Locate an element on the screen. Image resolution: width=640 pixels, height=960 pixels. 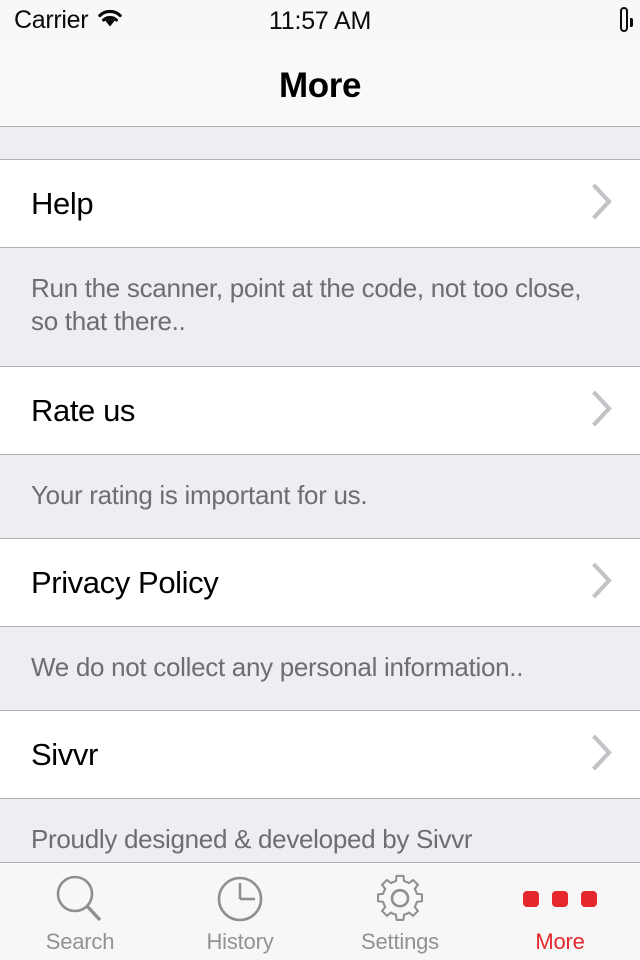
list-item-sivvr: Sivvr is located at coordinates (320, 755).